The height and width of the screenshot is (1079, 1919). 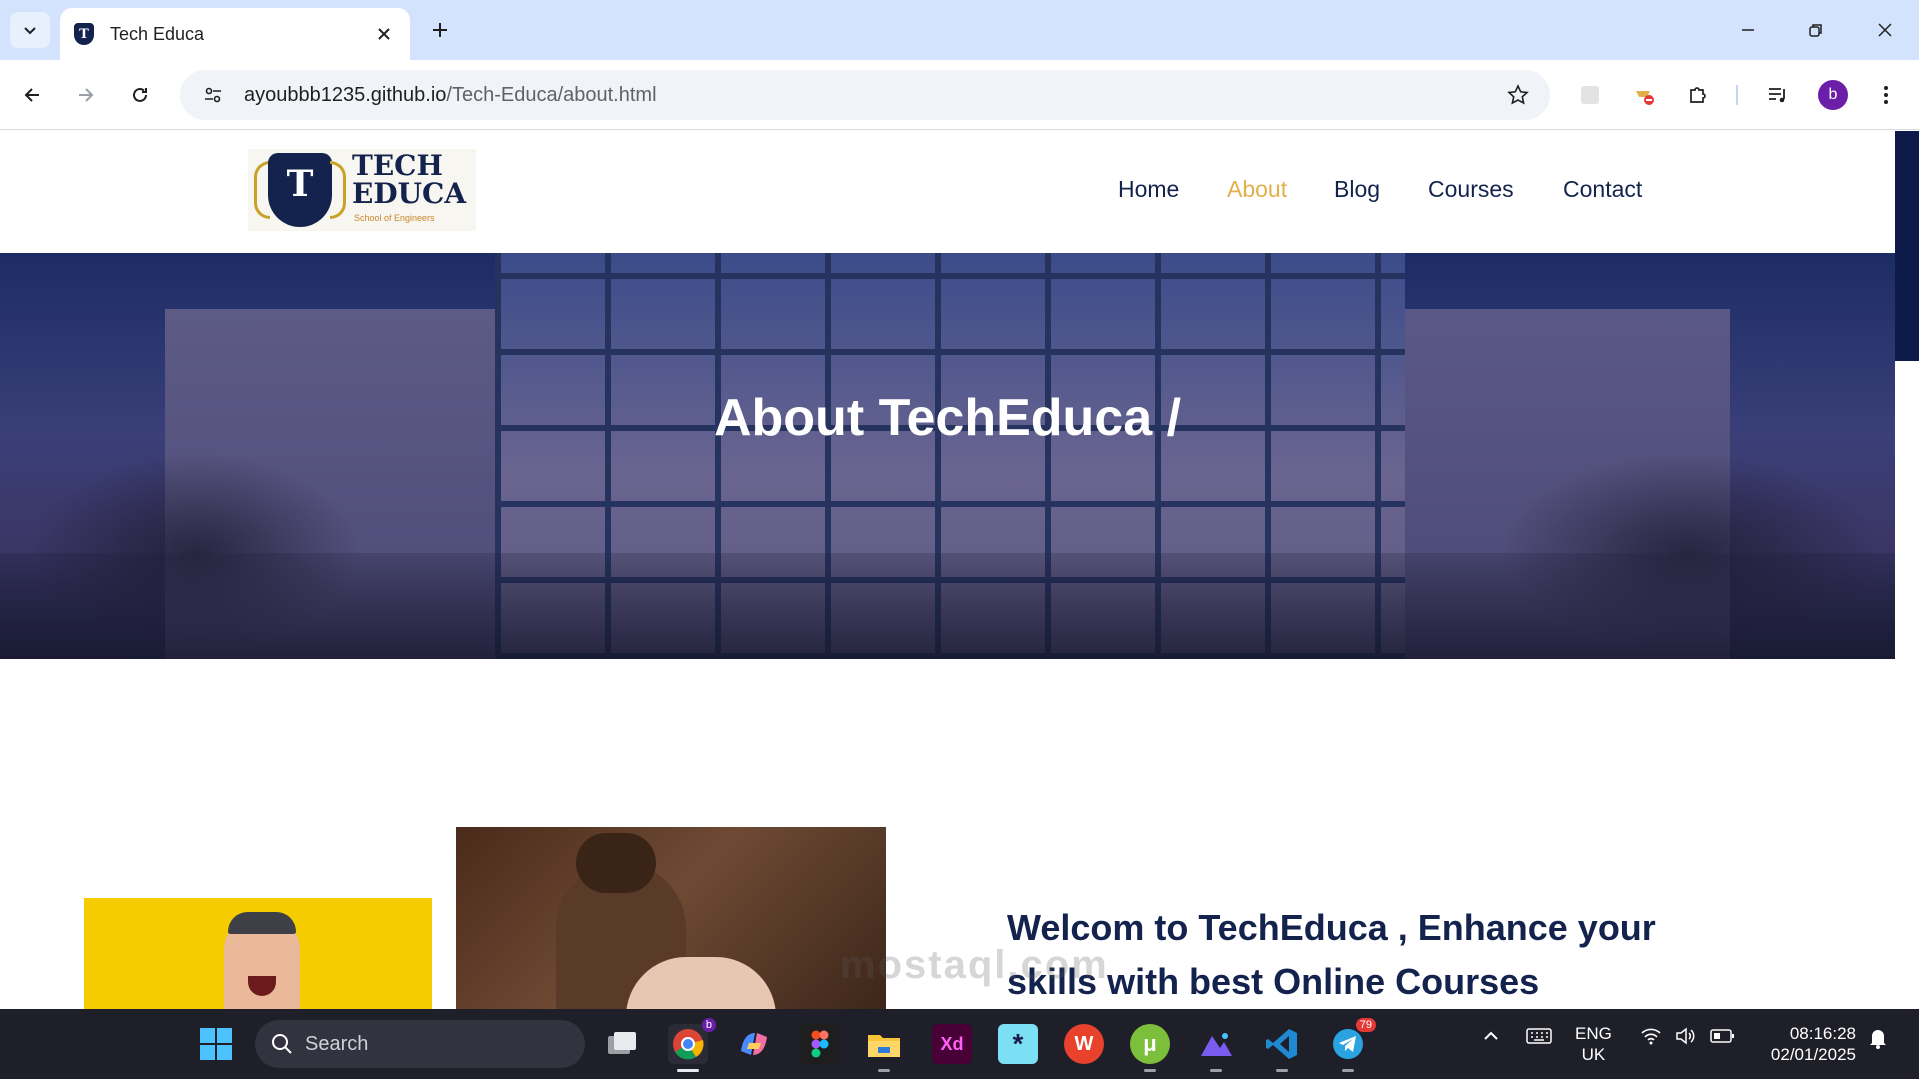 What do you see at coordinates (1593, 1054) in the screenshot?
I see `keyboard-layout: UK` at bounding box center [1593, 1054].